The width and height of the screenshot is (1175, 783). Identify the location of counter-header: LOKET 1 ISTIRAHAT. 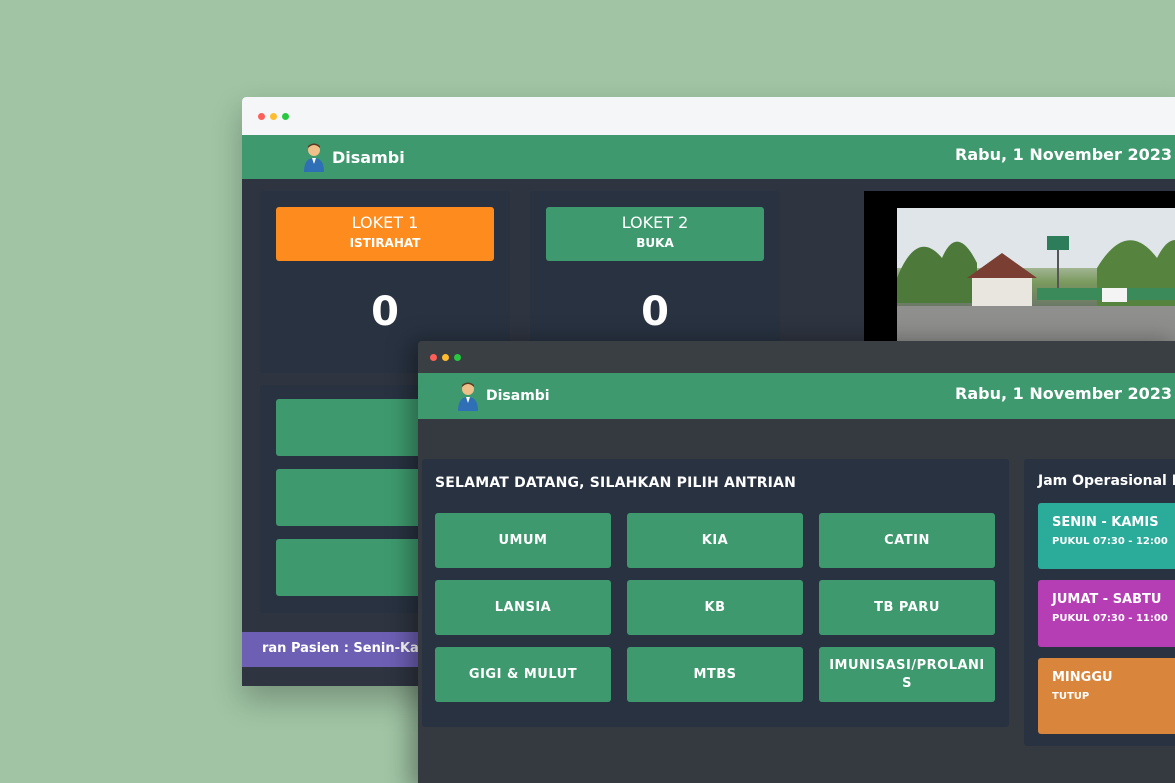
(385, 234).